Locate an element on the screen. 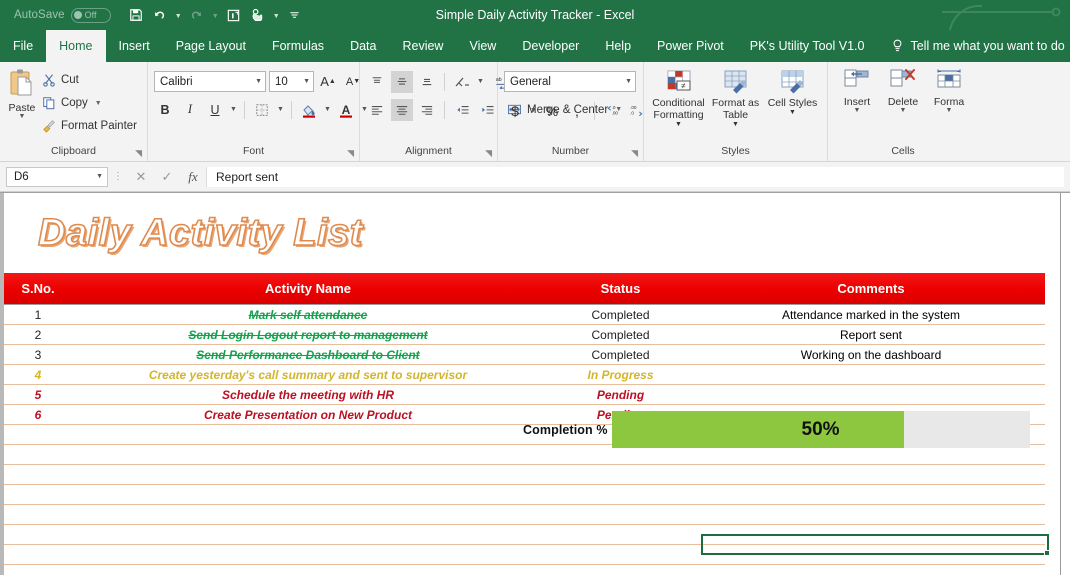  cell-styles-button: Cell Styles ▼ is located at coordinates (792, 91).